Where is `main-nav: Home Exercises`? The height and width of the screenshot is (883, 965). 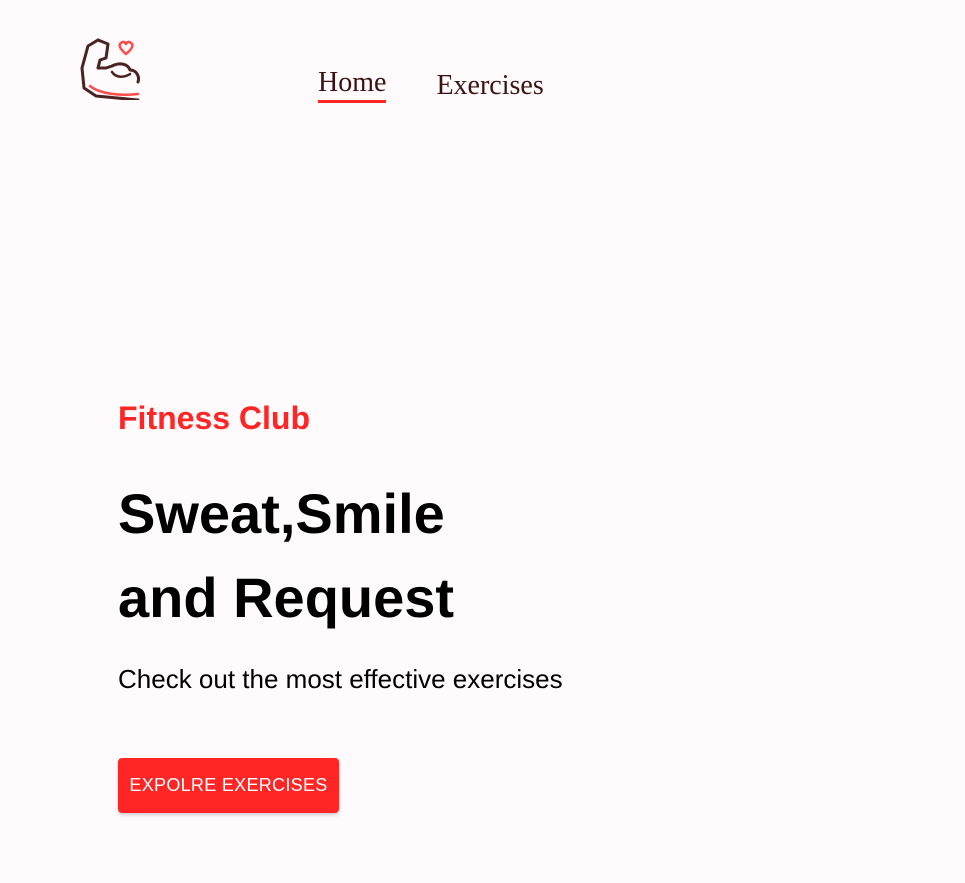
main-nav: Home Exercises is located at coordinates (431, 84).